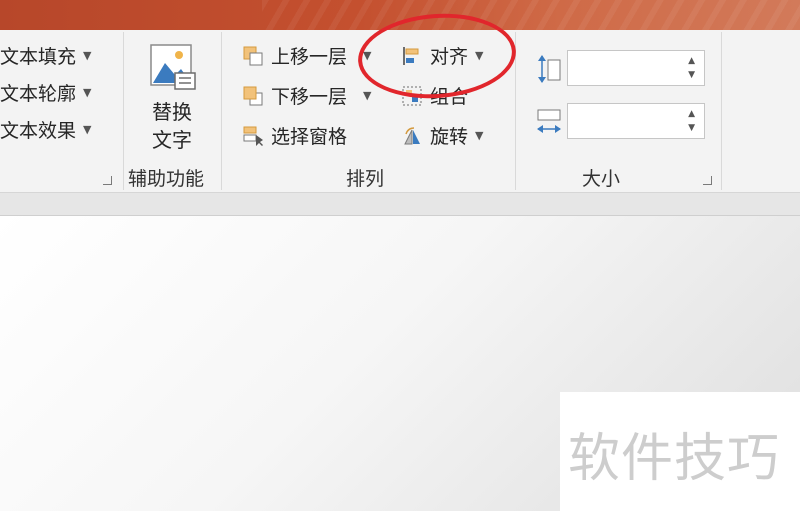 The width and height of the screenshot is (800, 511). I want to click on send-backward-button: 下移一层 ▼, so click(307, 95).